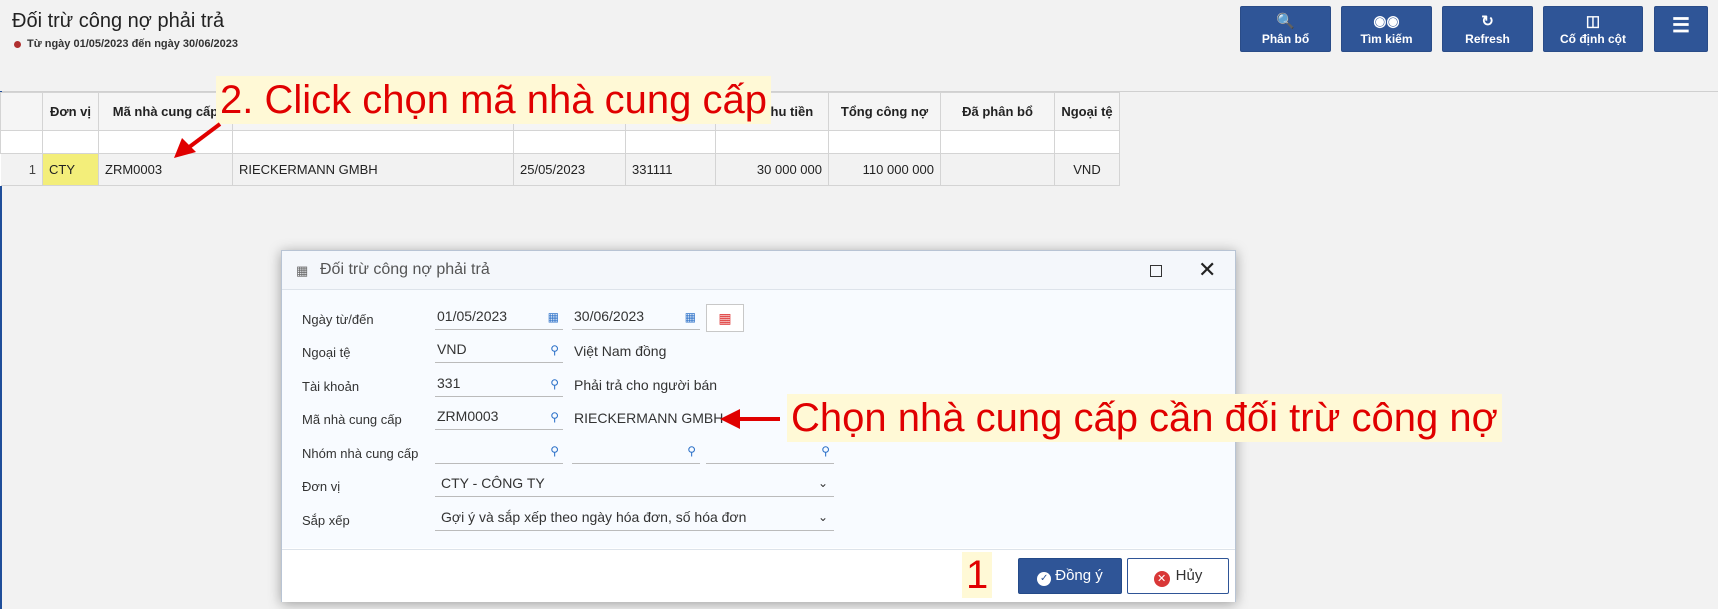 This screenshot has height=609, width=1718. I want to click on grid-filter-row, so click(560, 142).